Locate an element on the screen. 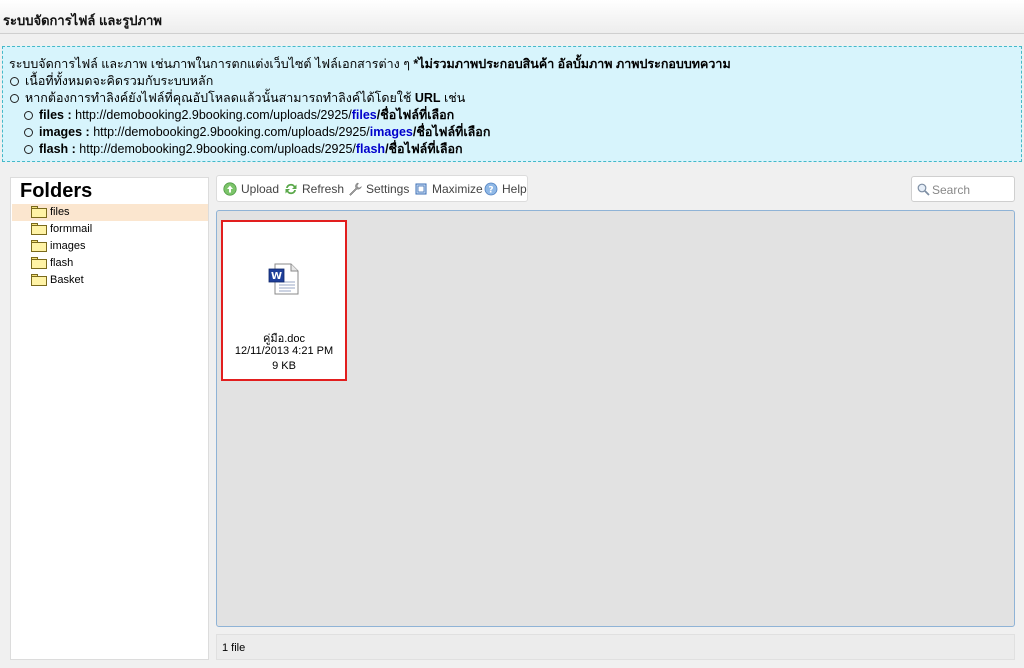 The height and width of the screenshot is (668, 1024). folder-label: formmail is located at coordinates (71, 229).